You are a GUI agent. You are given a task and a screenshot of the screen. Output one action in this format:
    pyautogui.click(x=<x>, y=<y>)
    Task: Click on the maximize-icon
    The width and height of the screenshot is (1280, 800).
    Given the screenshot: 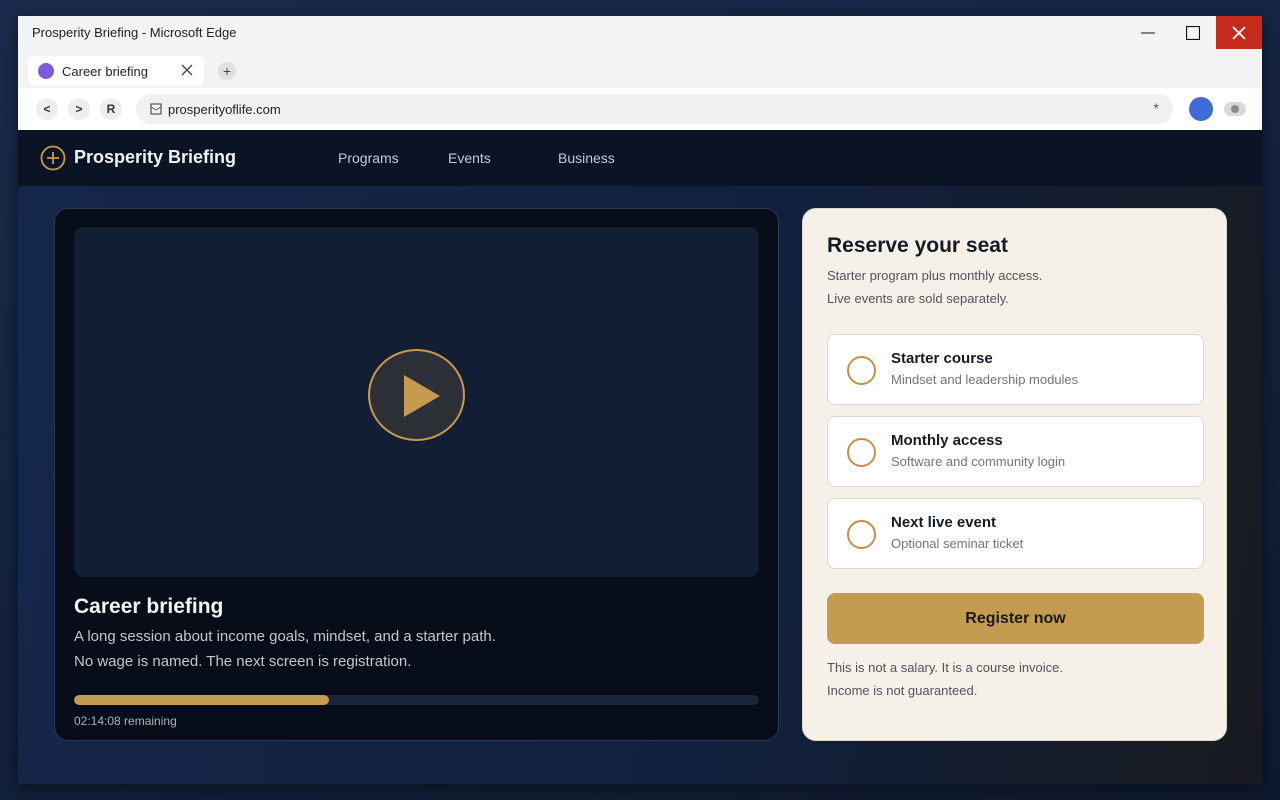 What is the action you would take?
    pyautogui.click(x=1193, y=32)
    